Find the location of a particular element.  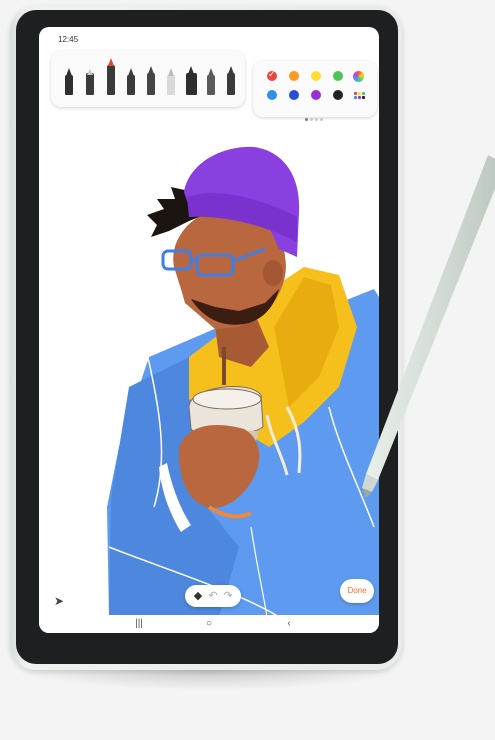

palette-grid-icon is located at coordinates (359, 96).